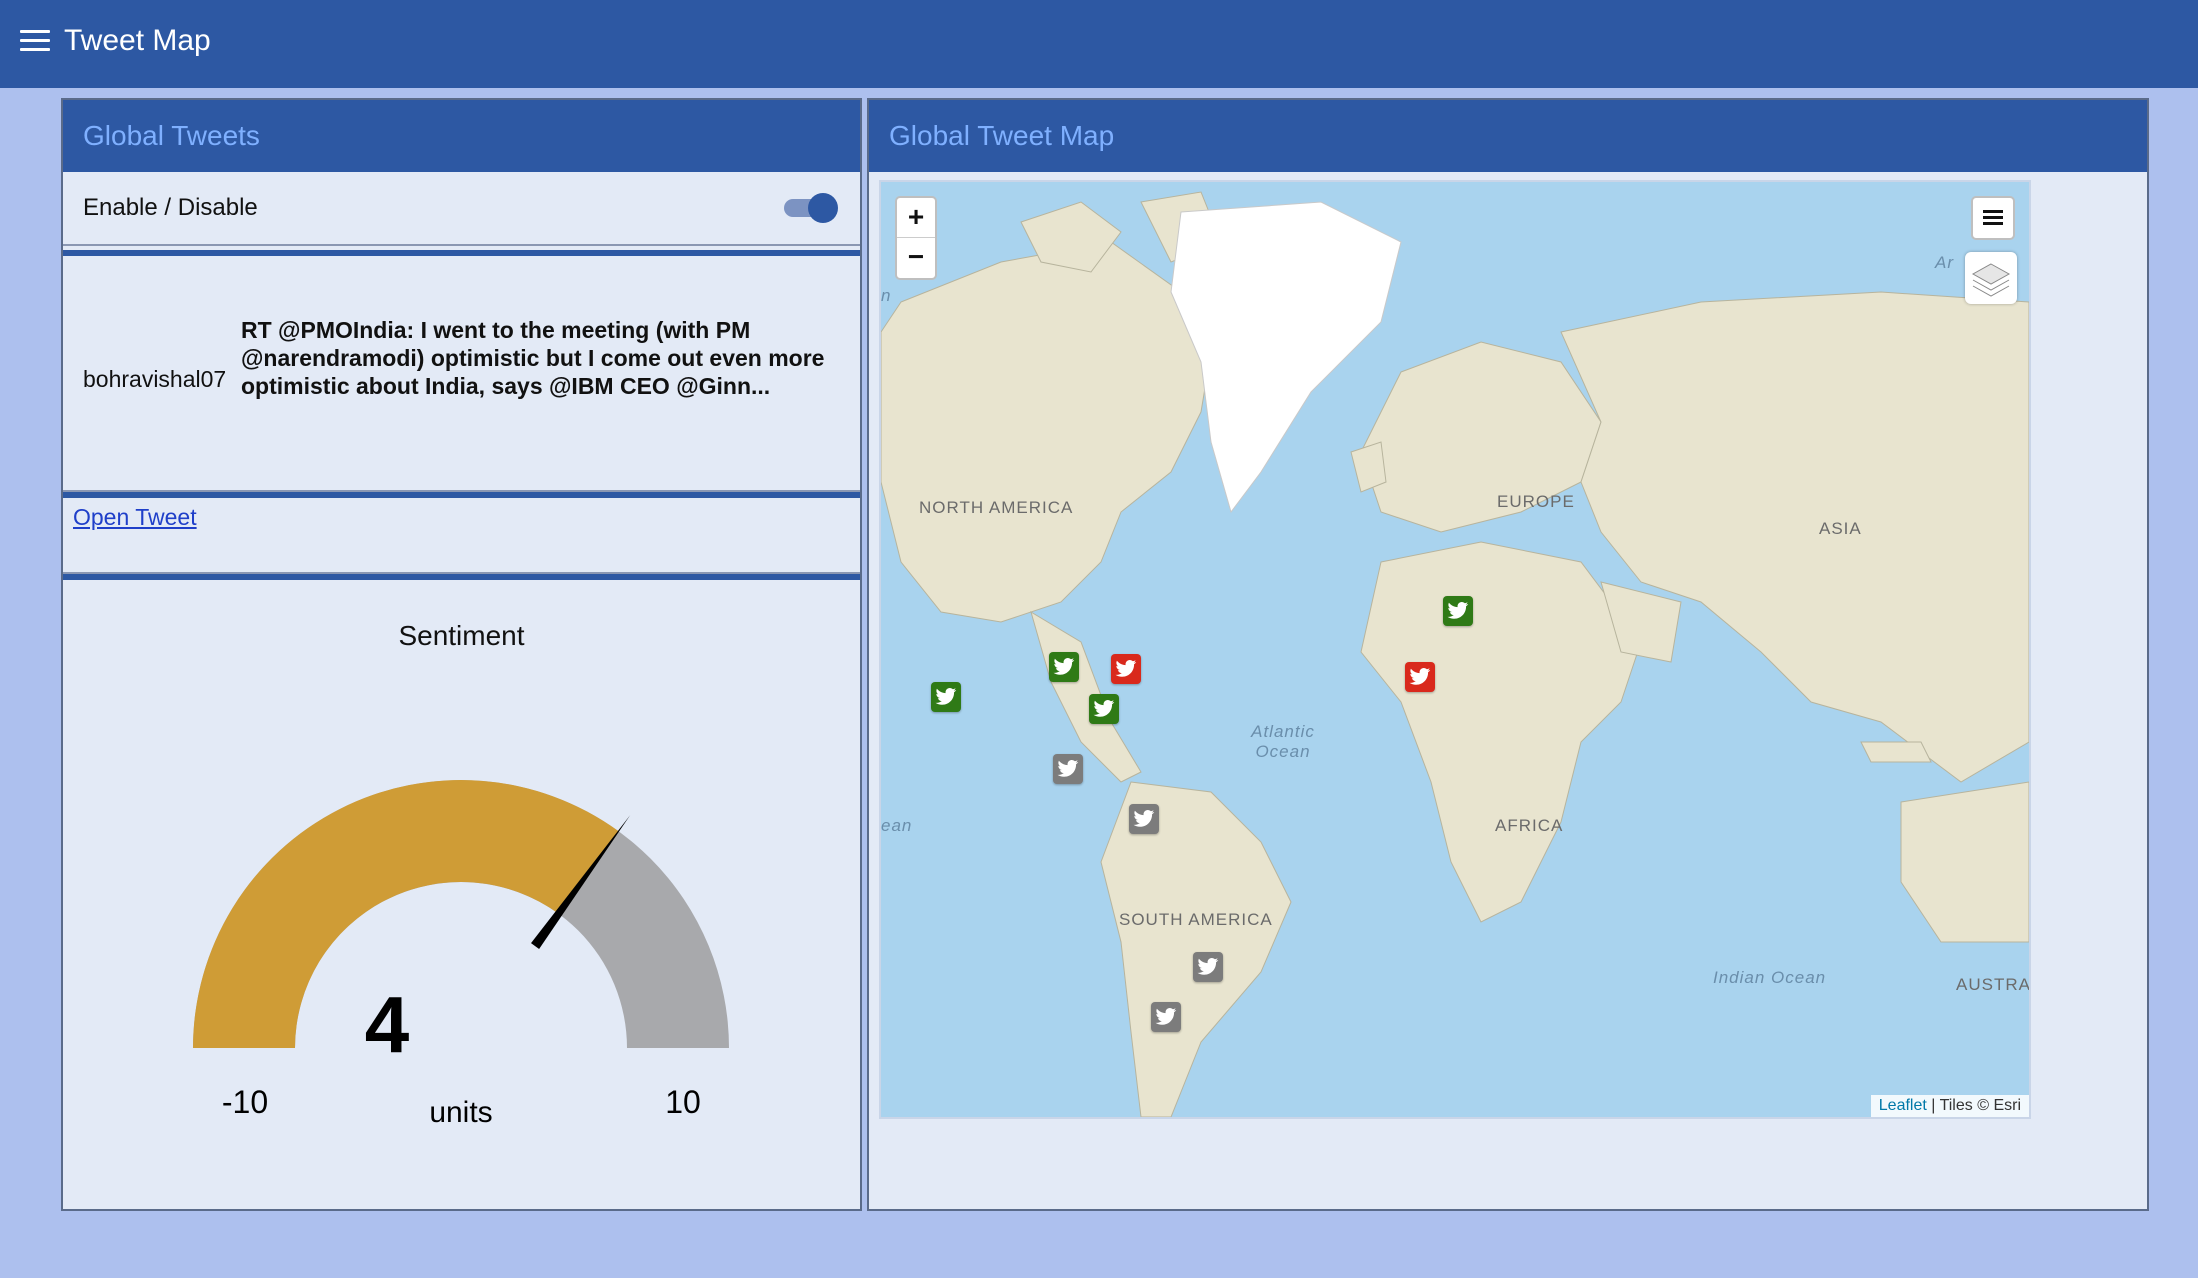 The height and width of the screenshot is (1278, 2198). Describe the element at coordinates (1099, 44) in the screenshot. I see `app-header: Tweet Map` at that location.